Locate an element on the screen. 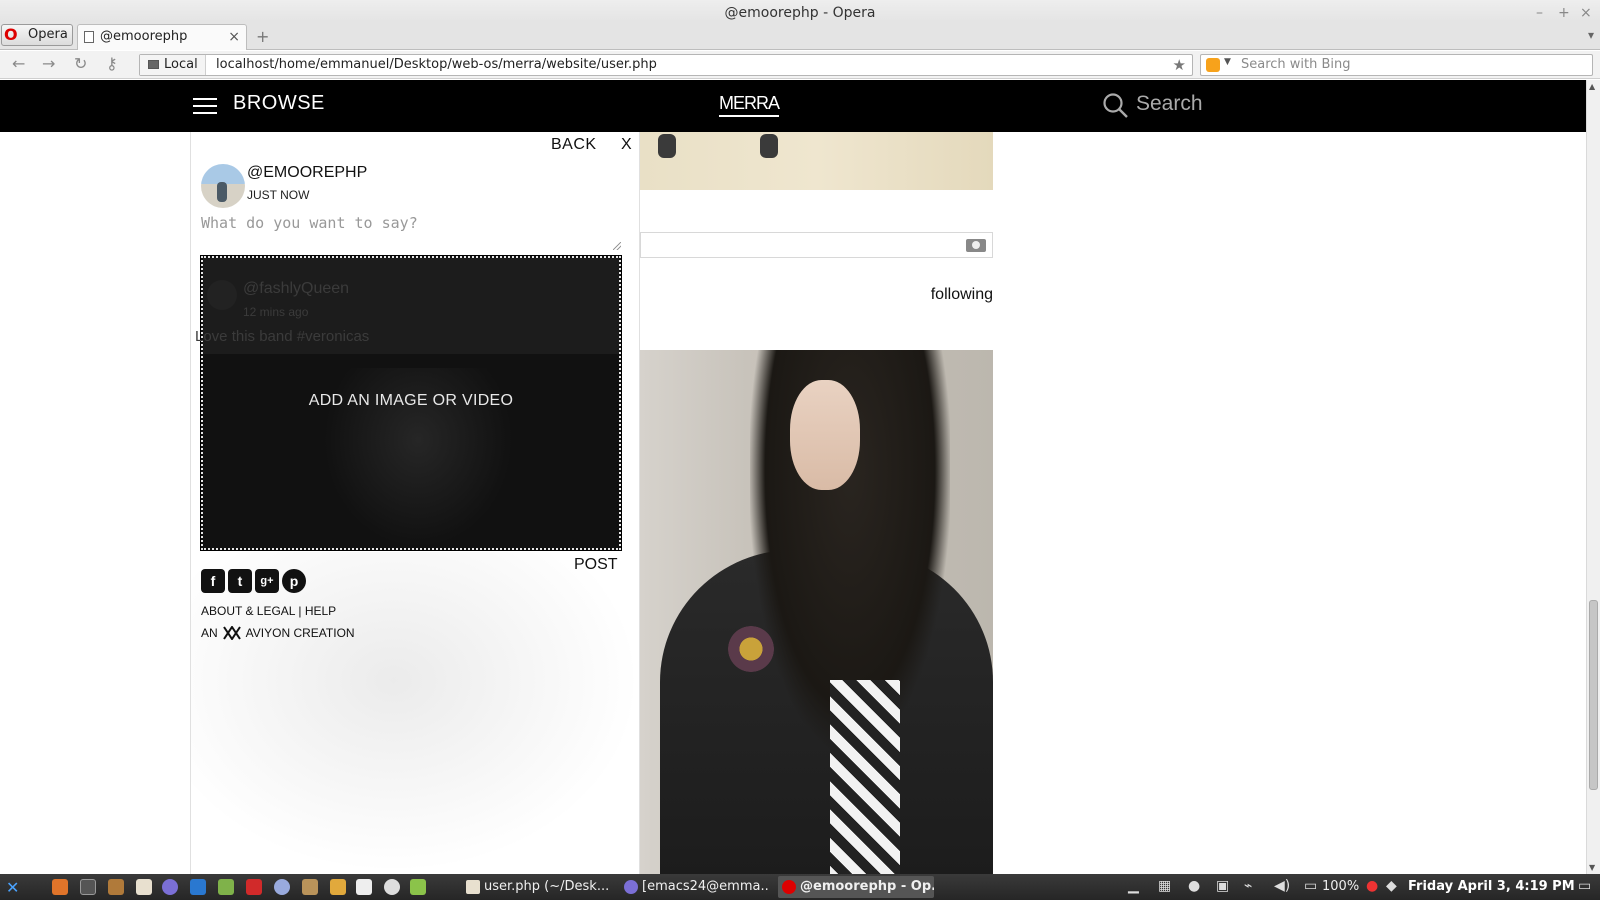 The image size is (1600, 900). search-placeholder: Search with Bing is located at coordinates (1296, 64).